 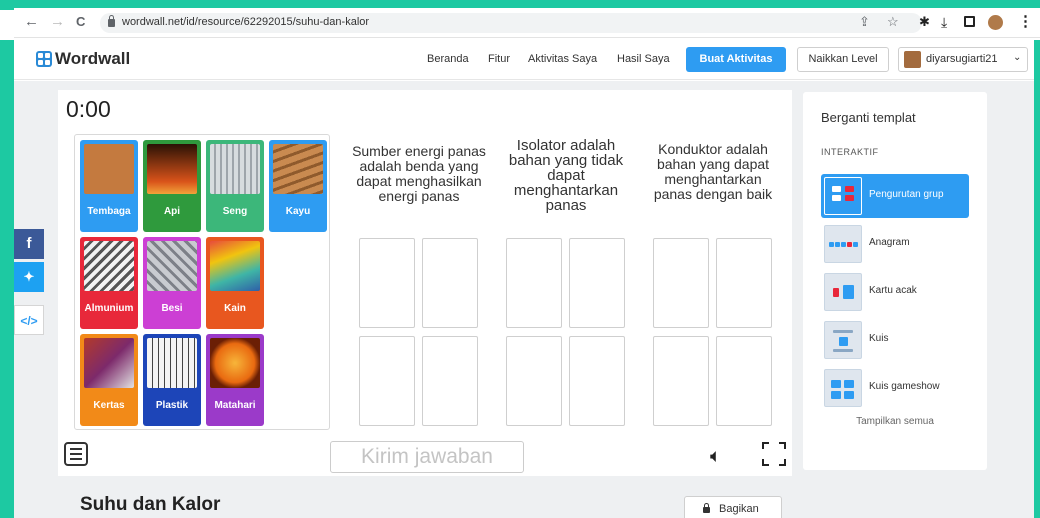 What do you see at coordinates (427, 457) in the screenshot?
I see `submit-answer-button: Kirim jawaban` at bounding box center [427, 457].